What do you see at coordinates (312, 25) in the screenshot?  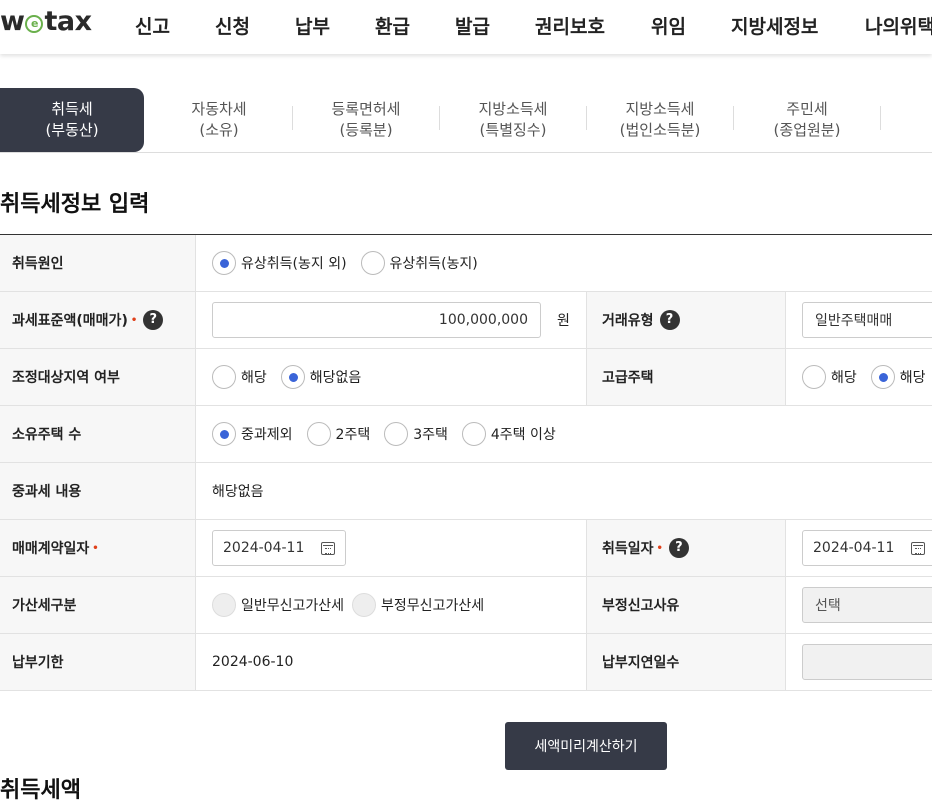 I see `nav-pay: 납부` at bounding box center [312, 25].